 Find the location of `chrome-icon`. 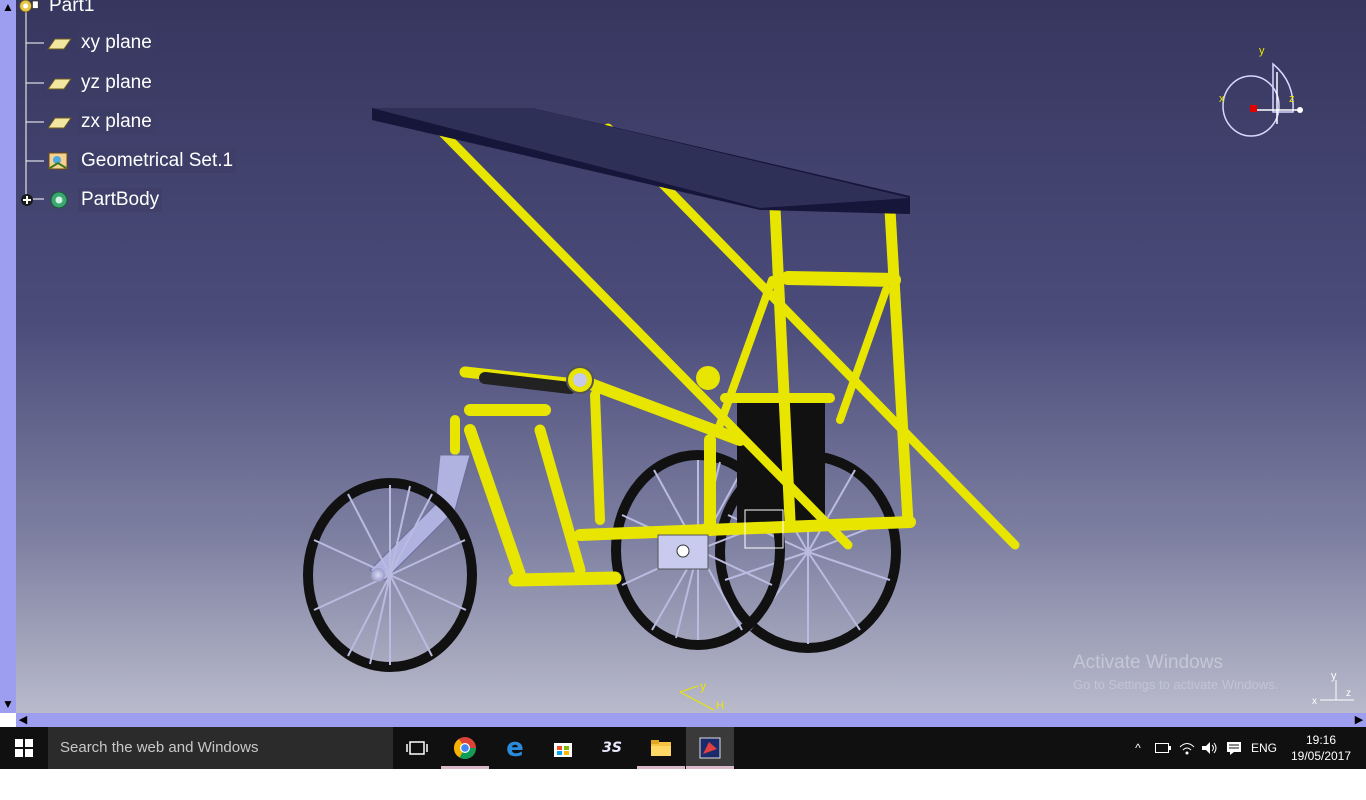

chrome-icon is located at coordinates (465, 748).